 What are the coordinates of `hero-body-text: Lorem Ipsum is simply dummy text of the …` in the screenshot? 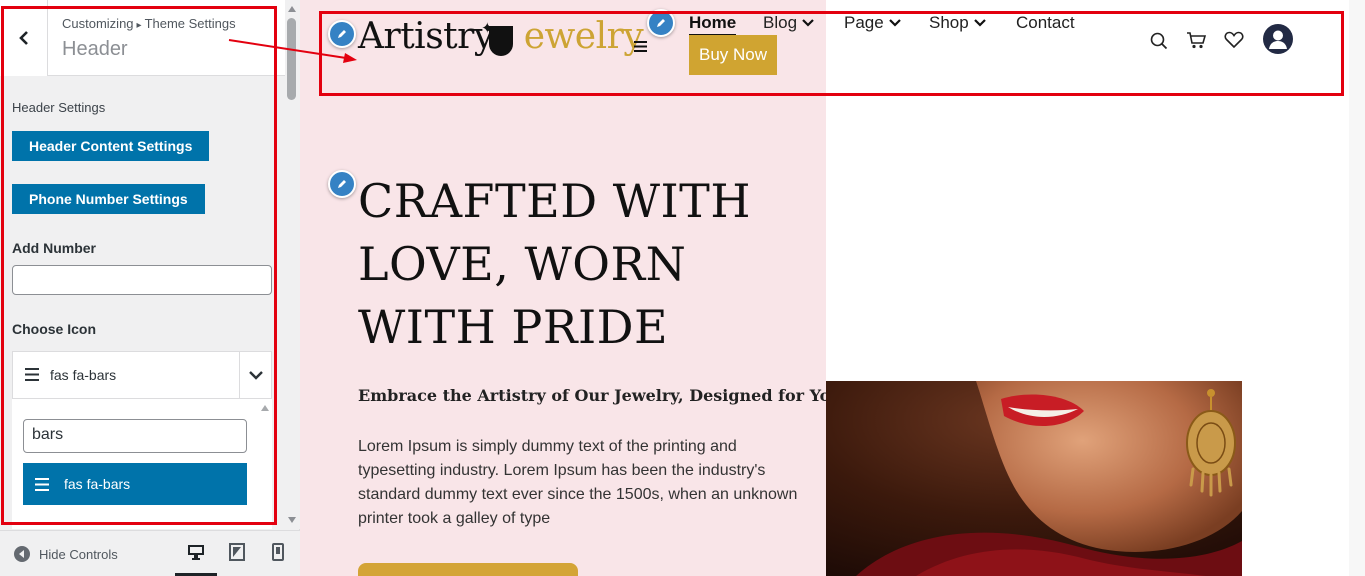 It's located at (578, 482).